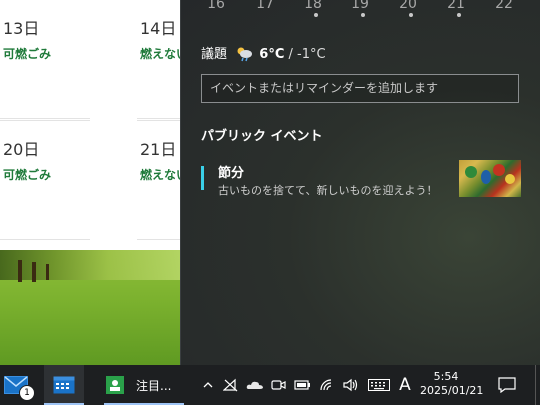  I want to click on calendar-day-number: 20日, so click(21, 149).